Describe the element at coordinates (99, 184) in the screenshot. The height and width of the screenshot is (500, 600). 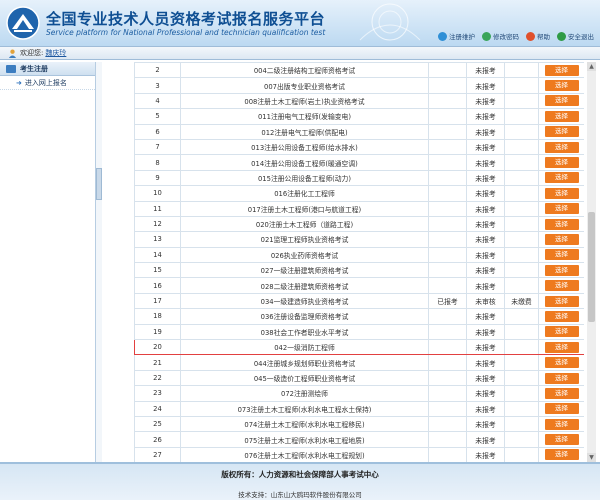
I see `splitter-toggle` at that location.